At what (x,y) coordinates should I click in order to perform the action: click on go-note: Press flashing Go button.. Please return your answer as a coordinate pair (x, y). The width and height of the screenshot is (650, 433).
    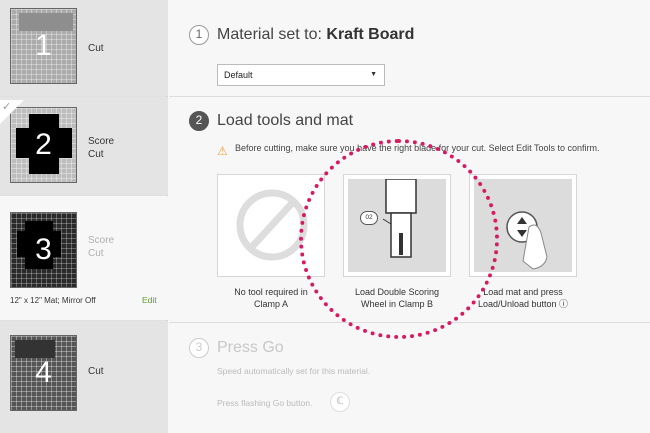
    Looking at the image, I should click on (265, 403).